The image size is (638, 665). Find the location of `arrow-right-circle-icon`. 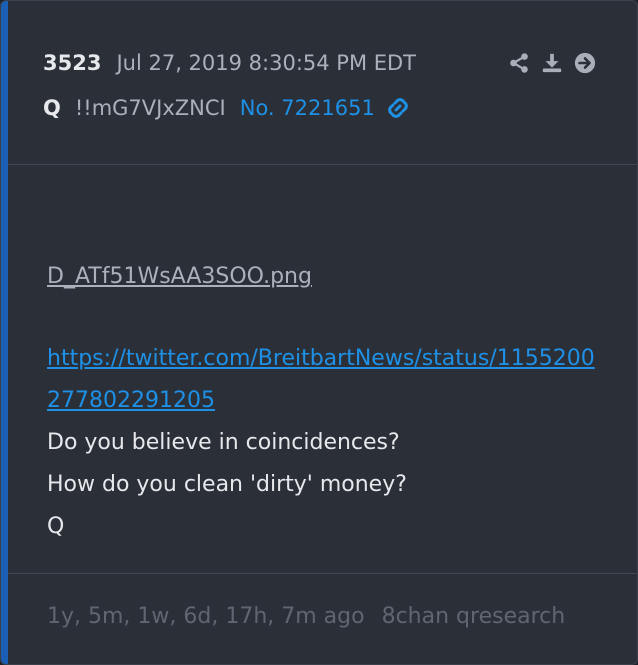

arrow-right-circle-icon is located at coordinates (585, 63).